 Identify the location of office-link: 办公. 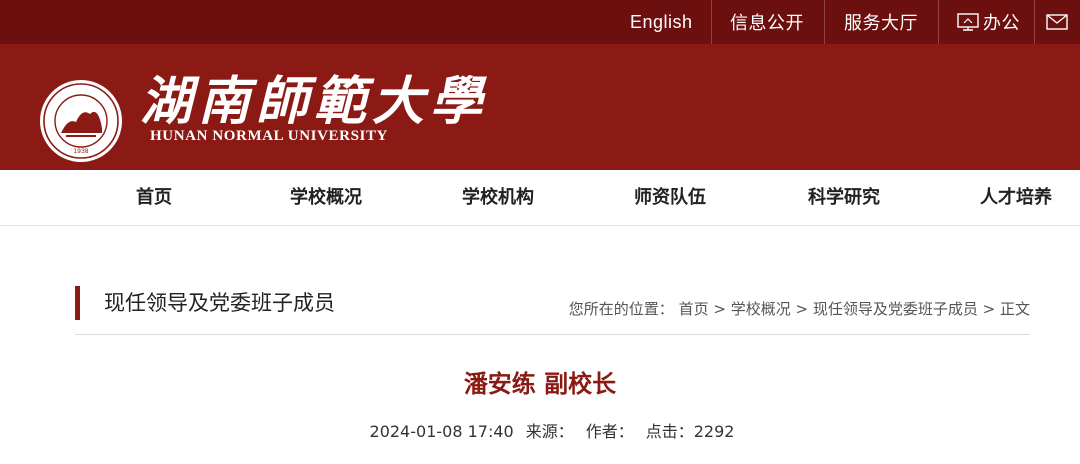
(988, 22).